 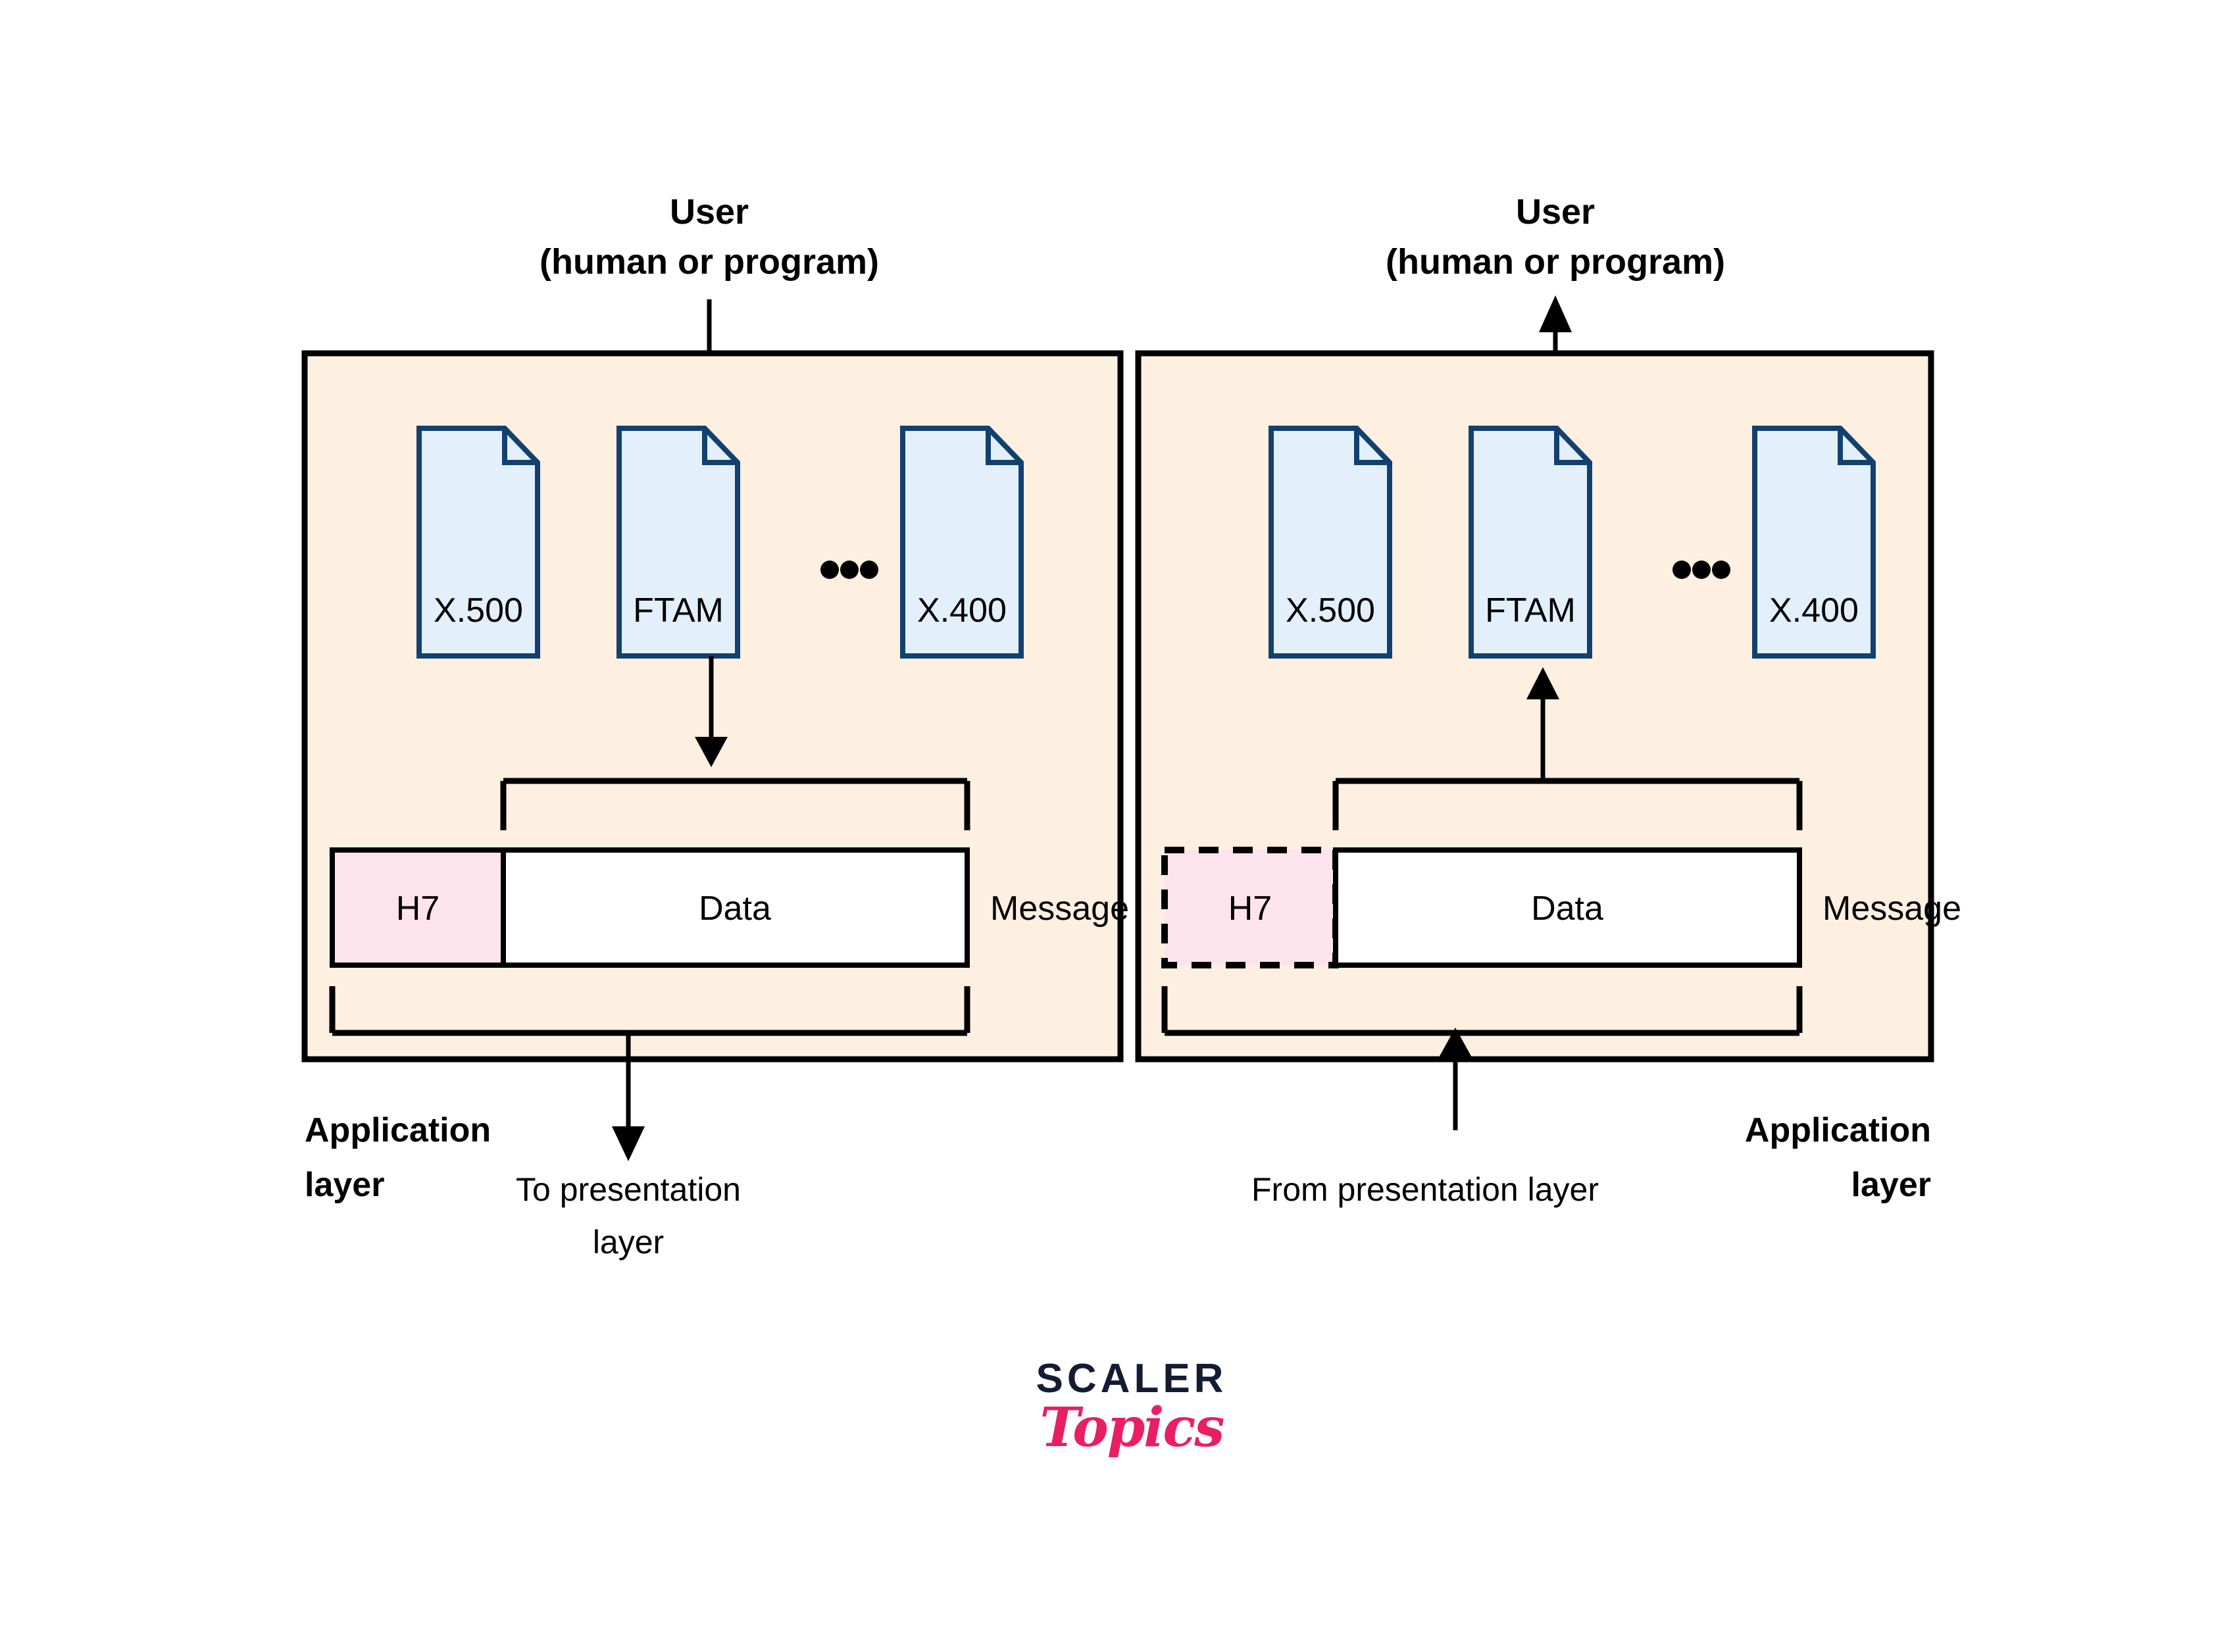 I want to click on left-flow-note-line2: layer, so click(x=628, y=1242).